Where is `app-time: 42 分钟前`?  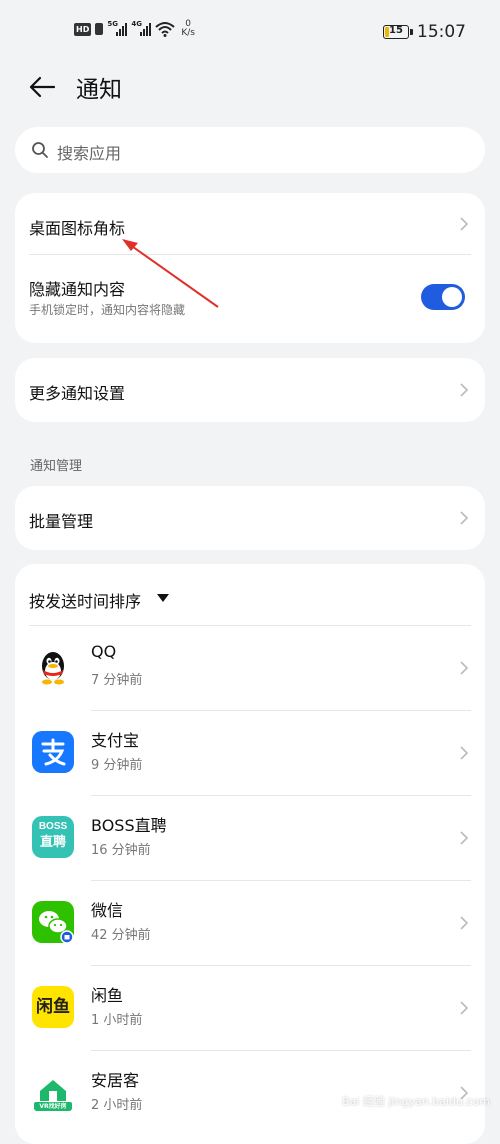 app-time: 42 分钟前 is located at coordinates (121, 935).